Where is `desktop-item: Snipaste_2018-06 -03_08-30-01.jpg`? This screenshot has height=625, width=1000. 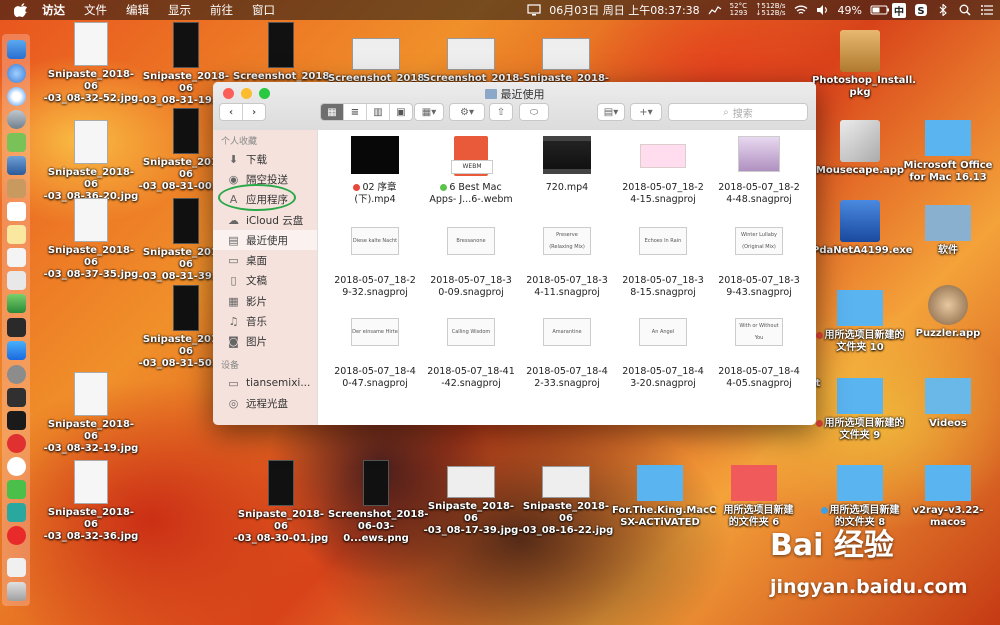 desktop-item: Snipaste_2018-06 -03_08-30-01.jpg is located at coordinates (281, 502).